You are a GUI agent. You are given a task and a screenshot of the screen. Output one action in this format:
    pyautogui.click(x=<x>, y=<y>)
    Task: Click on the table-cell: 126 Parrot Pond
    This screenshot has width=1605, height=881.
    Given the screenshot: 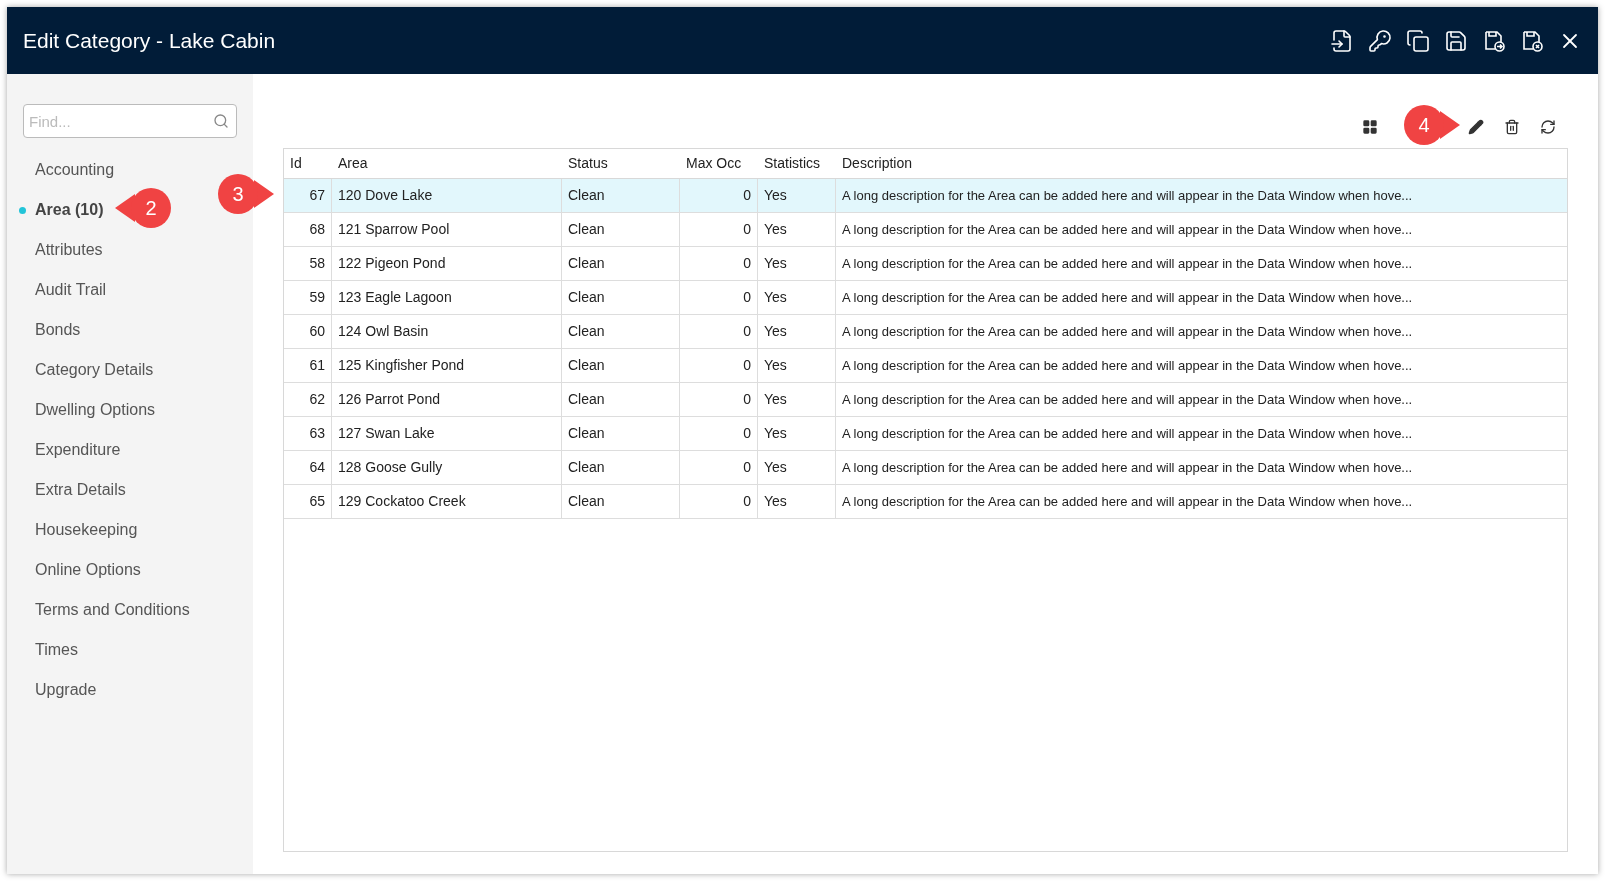 What is the action you would take?
    pyautogui.click(x=447, y=399)
    